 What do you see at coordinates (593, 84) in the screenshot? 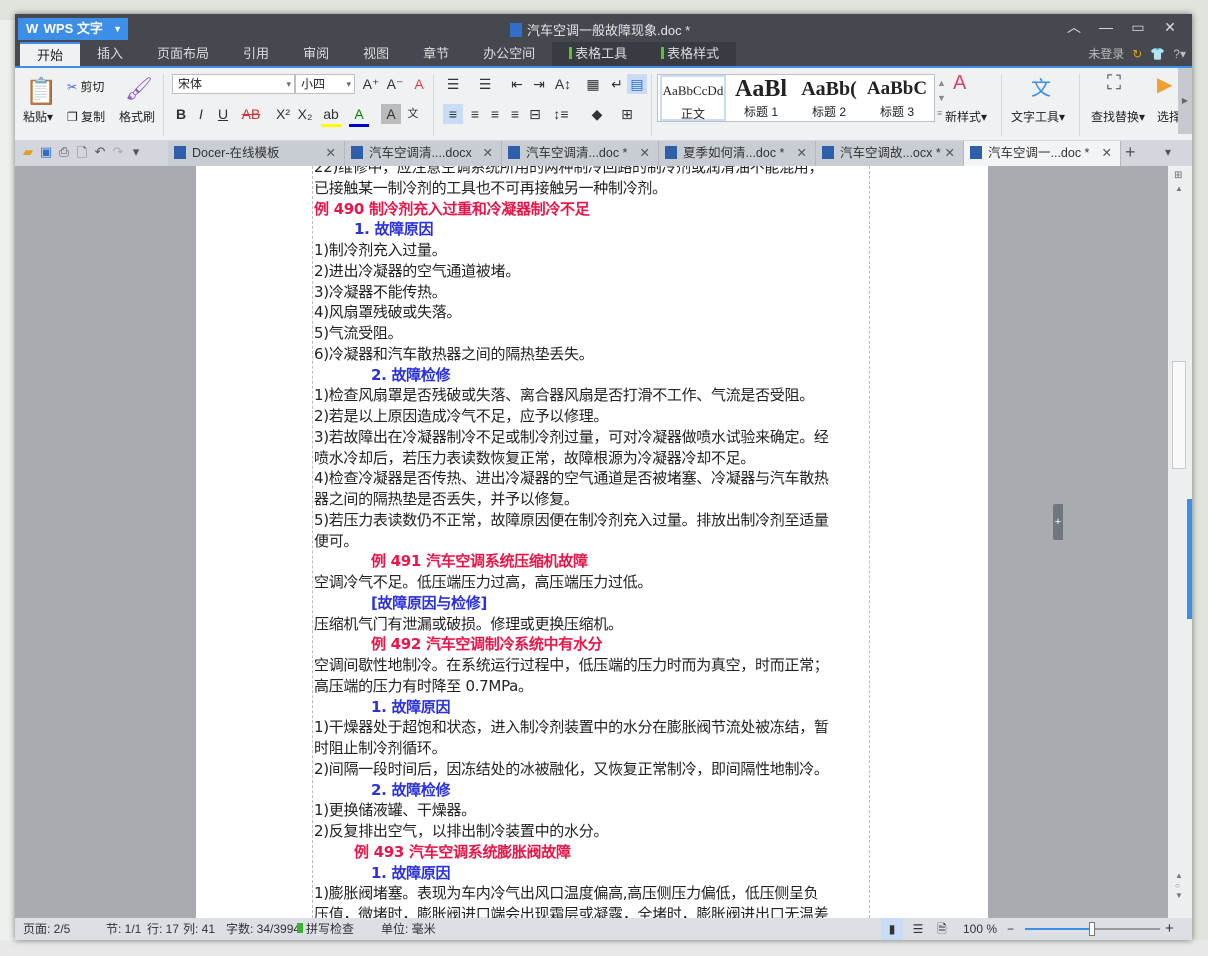
I see `table-icon: ▦` at bounding box center [593, 84].